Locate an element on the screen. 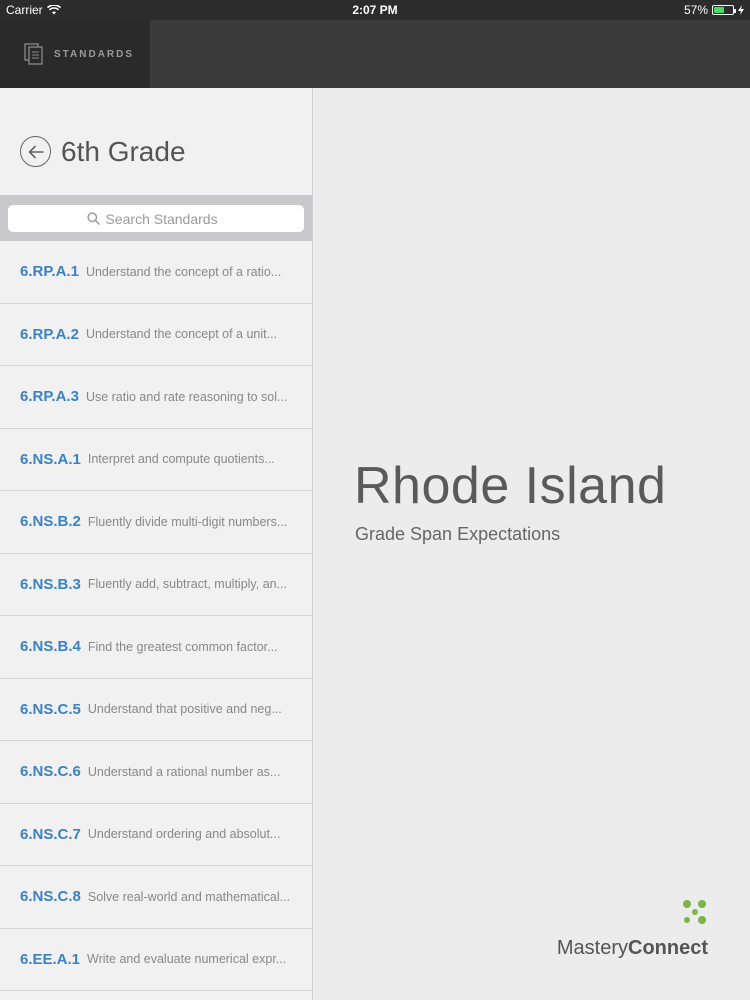 This screenshot has width=750, height=1000. clock: 2:07 PM is located at coordinates (375, 10).